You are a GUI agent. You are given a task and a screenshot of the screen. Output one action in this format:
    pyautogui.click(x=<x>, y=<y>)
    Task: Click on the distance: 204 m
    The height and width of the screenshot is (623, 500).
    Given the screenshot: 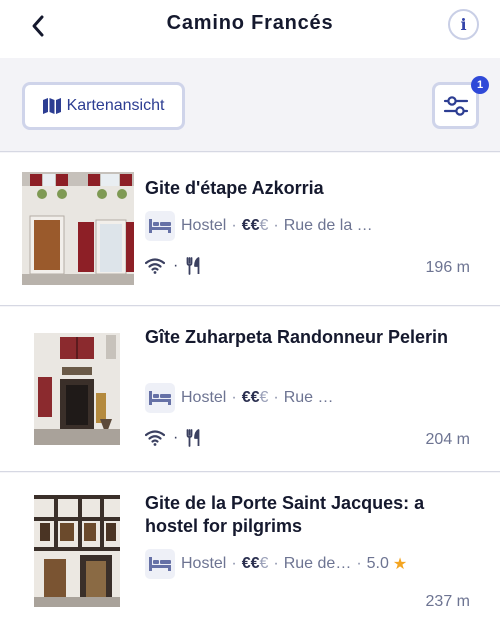 What is the action you would take?
    pyautogui.click(x=447, y=439)
    